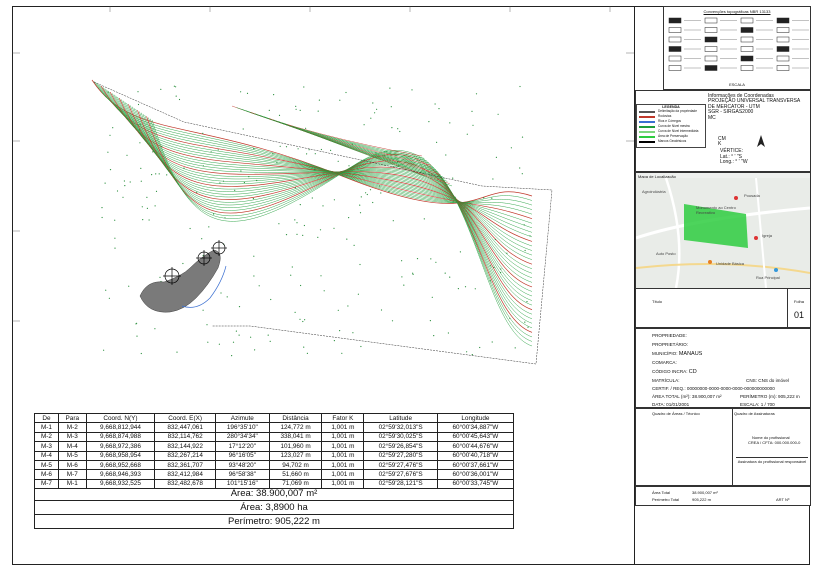 Image resolution: width=814 pixels, height=569 pixels. Describe the element at coordinates (716, 210) in the screenshot. I see `map-label: Monumento ao Centro Recreativo` at that location.